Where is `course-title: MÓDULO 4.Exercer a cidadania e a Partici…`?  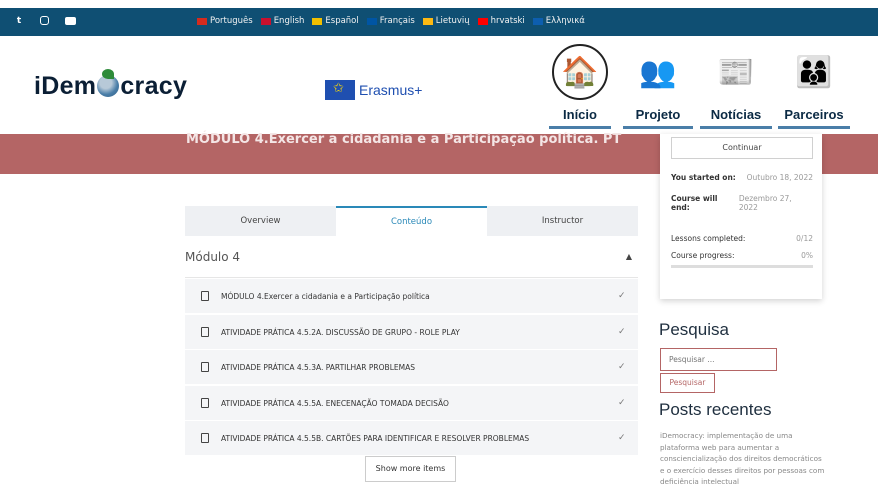
course-title: MÓDULO 4.Exercer a cidadania e a Partici… is located at coordinates (404, 139).